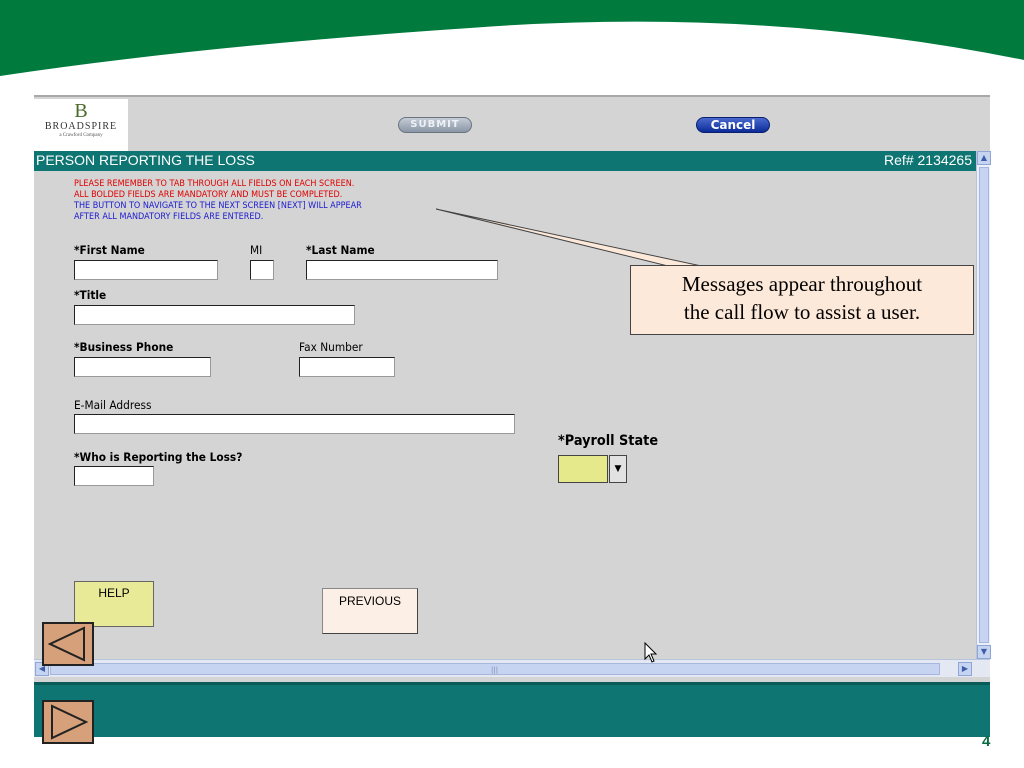 The image size is (1024, 768). Describe the element at coordinates (802, 312) in the screenshot. I see `callout-line: the call flow to assist a user.` at that location.